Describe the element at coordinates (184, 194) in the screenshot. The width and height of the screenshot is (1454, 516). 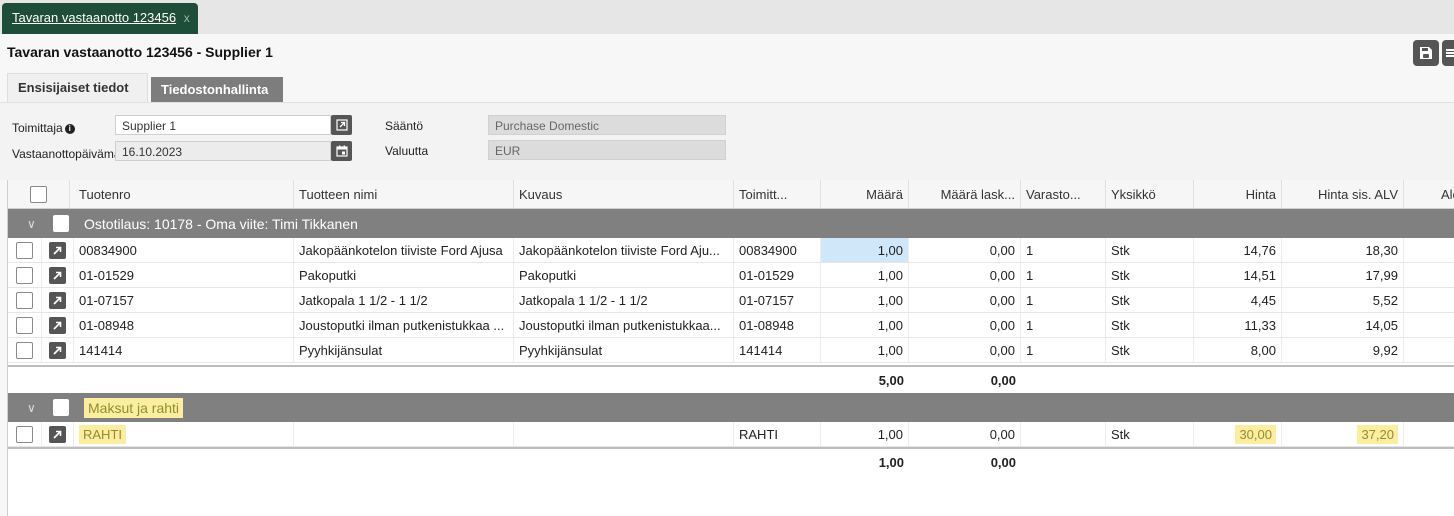
I see `col-header-product-no: Tuotenro` at that location.